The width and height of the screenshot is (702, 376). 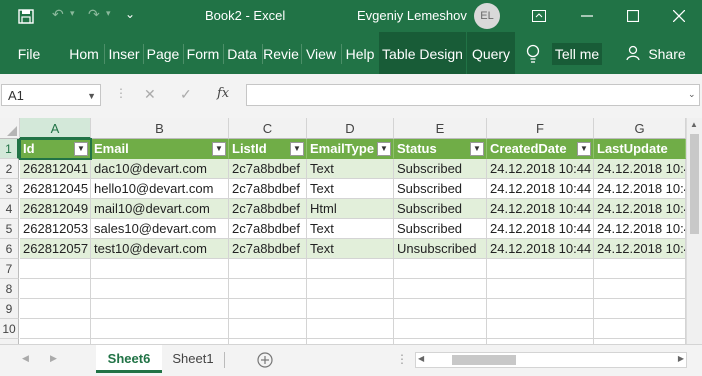 What do you see at coordinates (551, 360) in the screenshot?
I see `horizontal-scrollbar: ◀ ▶` at bounding box center [551, 360].